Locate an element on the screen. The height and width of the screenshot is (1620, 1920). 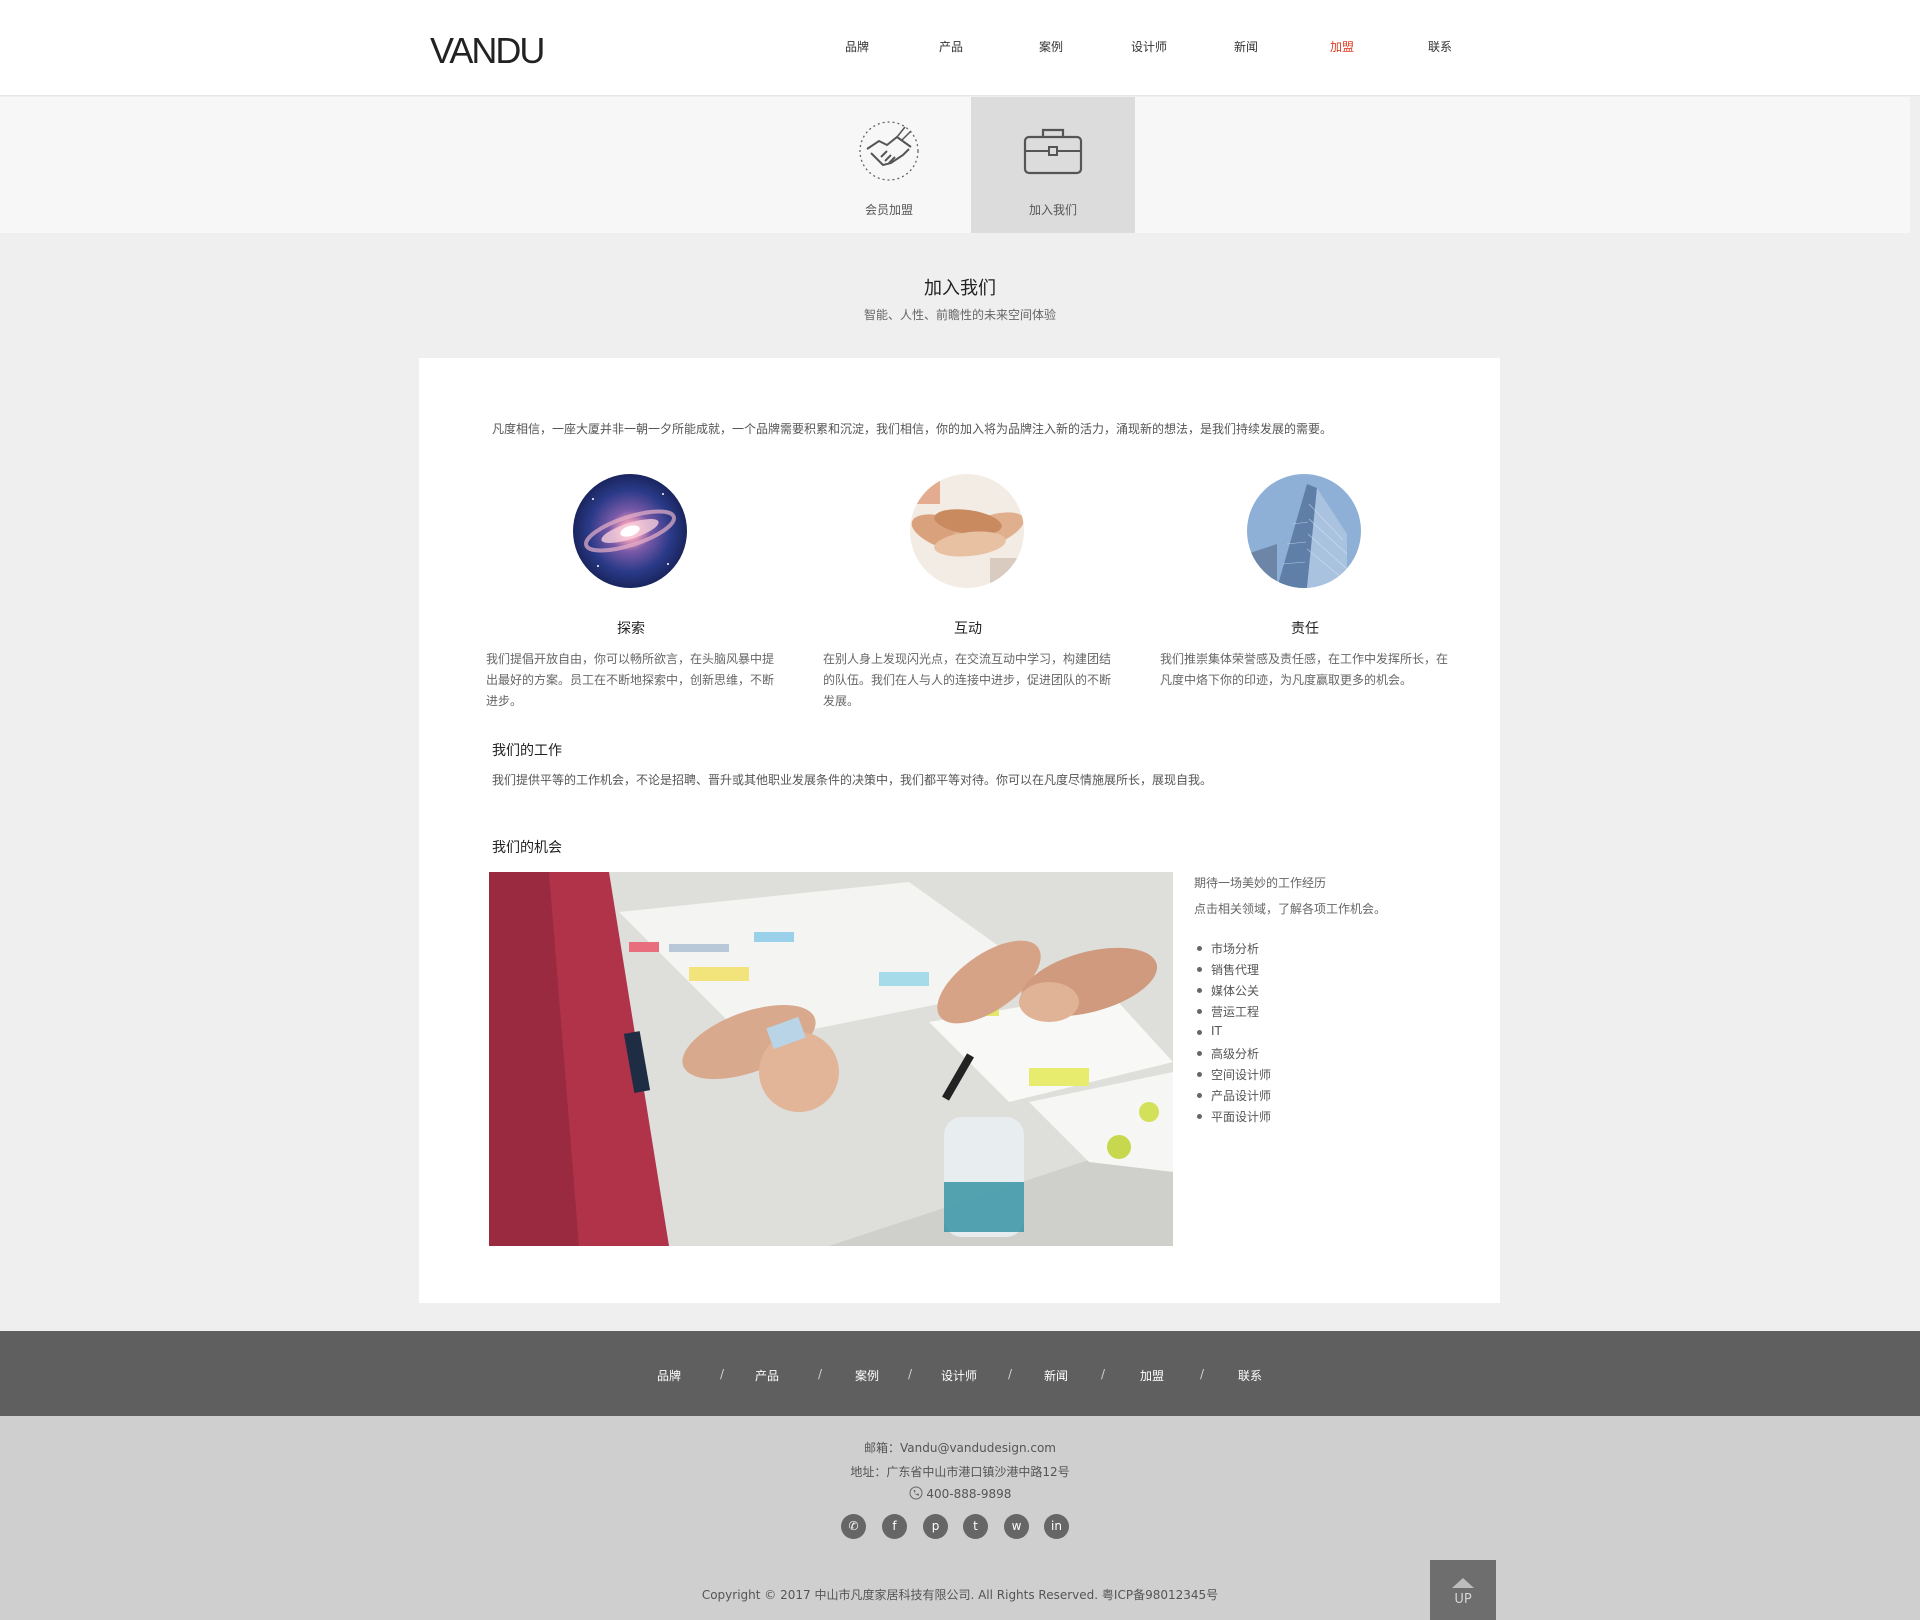
footer-nav-news: 新闻 is located at coordinates (1056, 1375).